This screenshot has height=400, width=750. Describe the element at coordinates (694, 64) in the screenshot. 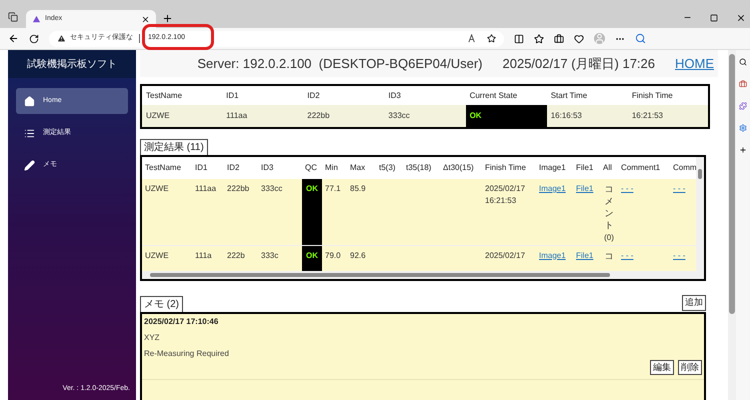

I see `home-link: HOME` at that location.